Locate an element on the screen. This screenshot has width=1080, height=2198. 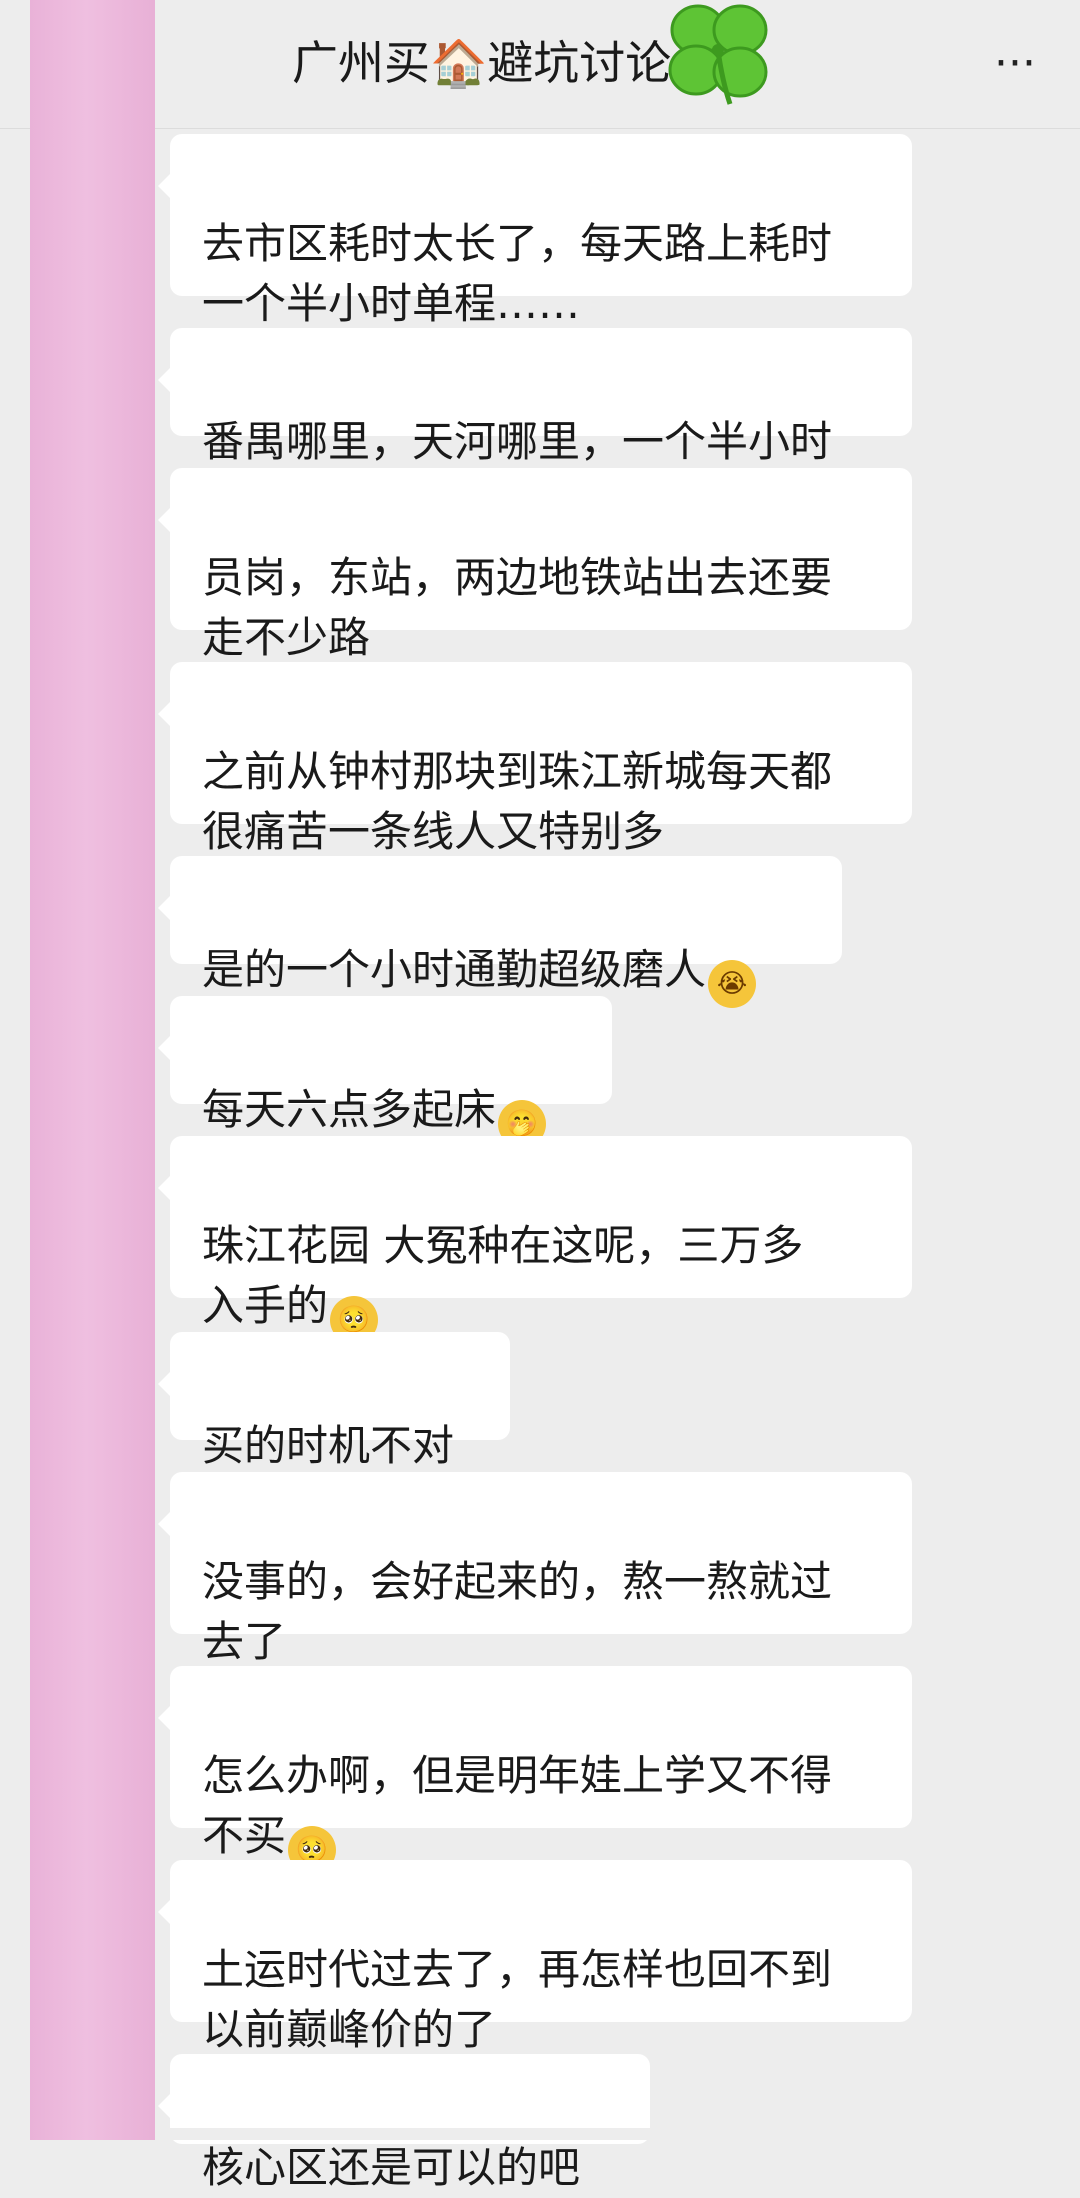
message-bubble: 每天六点多起床 🤭 is located at coordinates (385, 1072).